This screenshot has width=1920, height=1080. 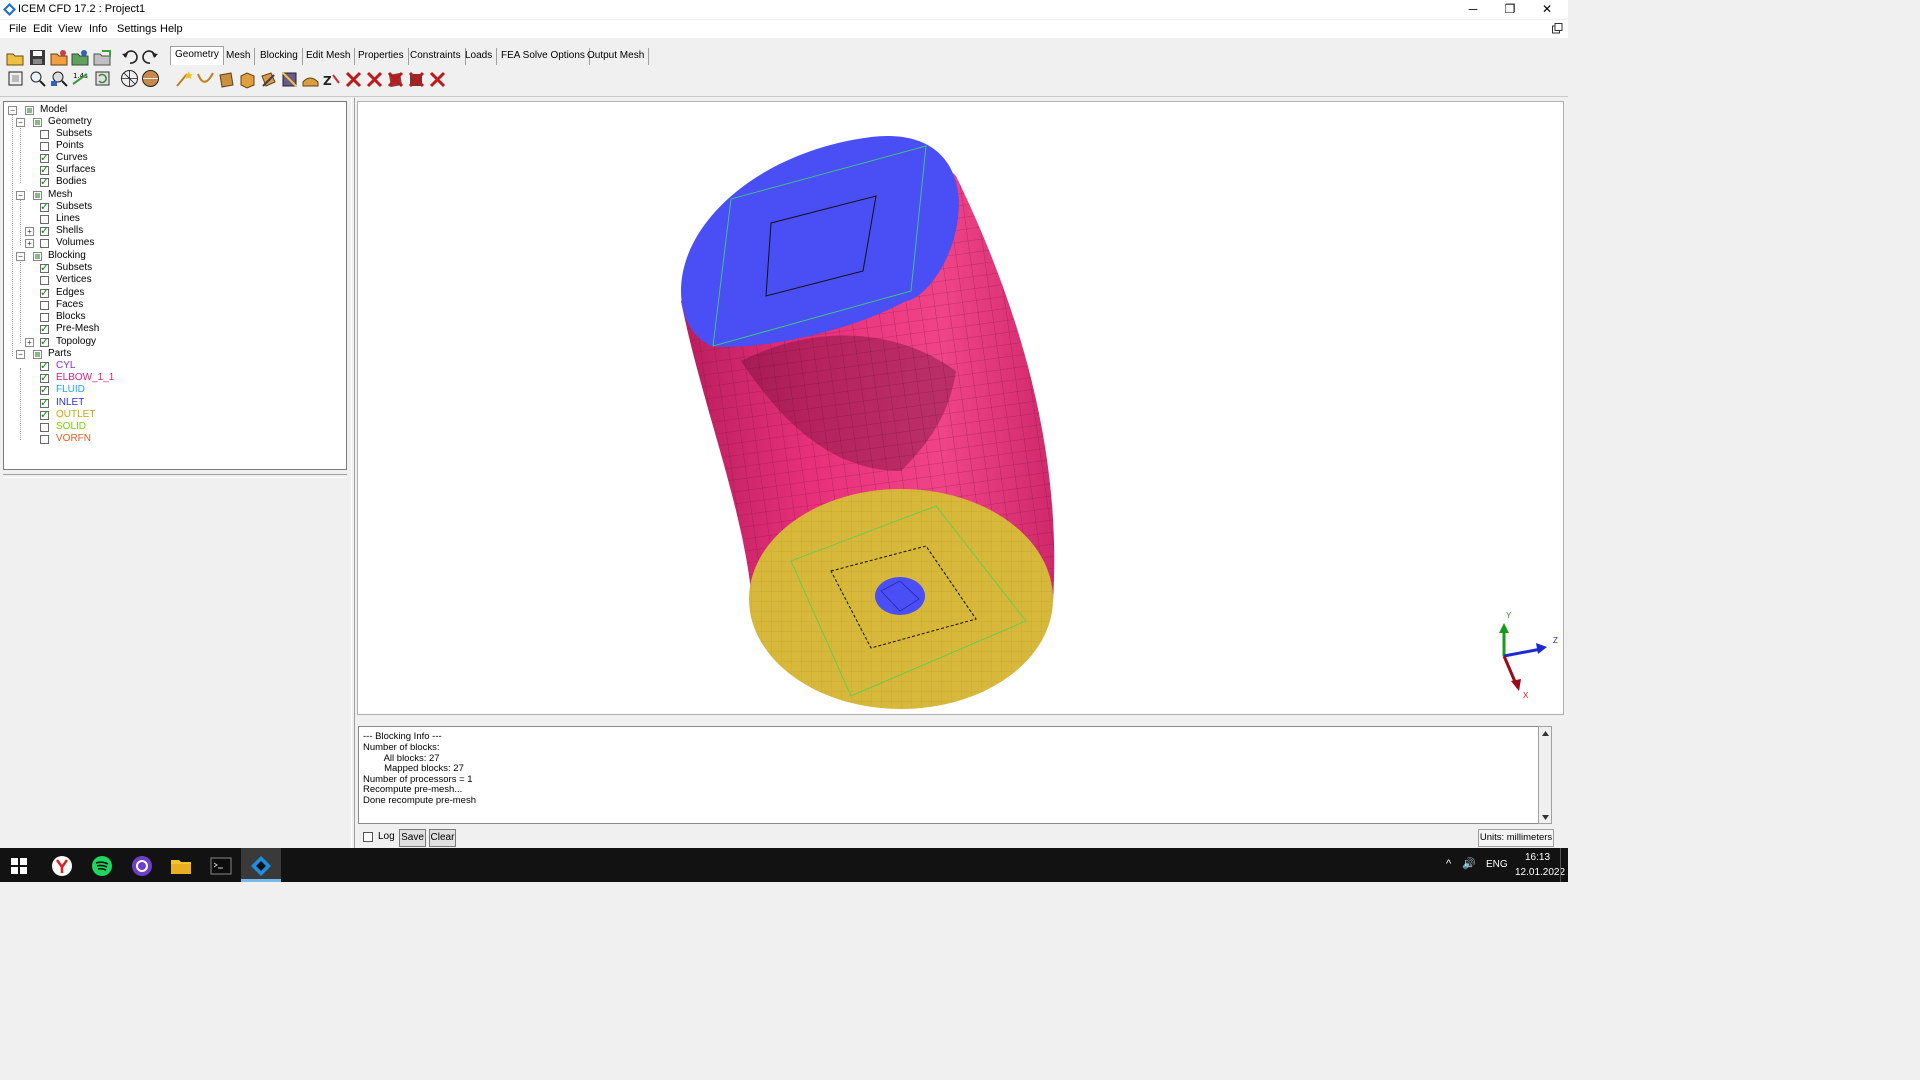 I want to click on clock-time: 16:13, so click(x=1537, y=857).